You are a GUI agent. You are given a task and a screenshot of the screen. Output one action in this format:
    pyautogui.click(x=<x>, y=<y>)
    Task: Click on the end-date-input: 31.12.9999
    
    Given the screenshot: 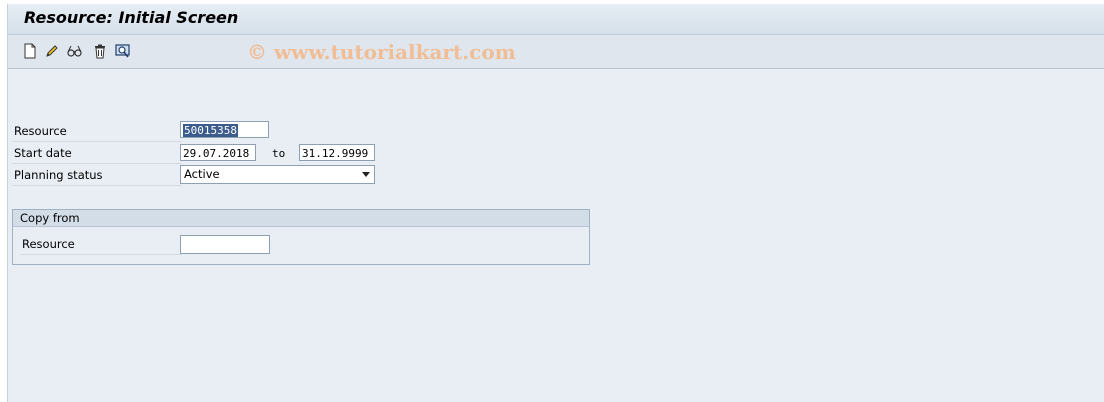 What is the action you would take?
    pyautogui.click(x=337, y=152)
    